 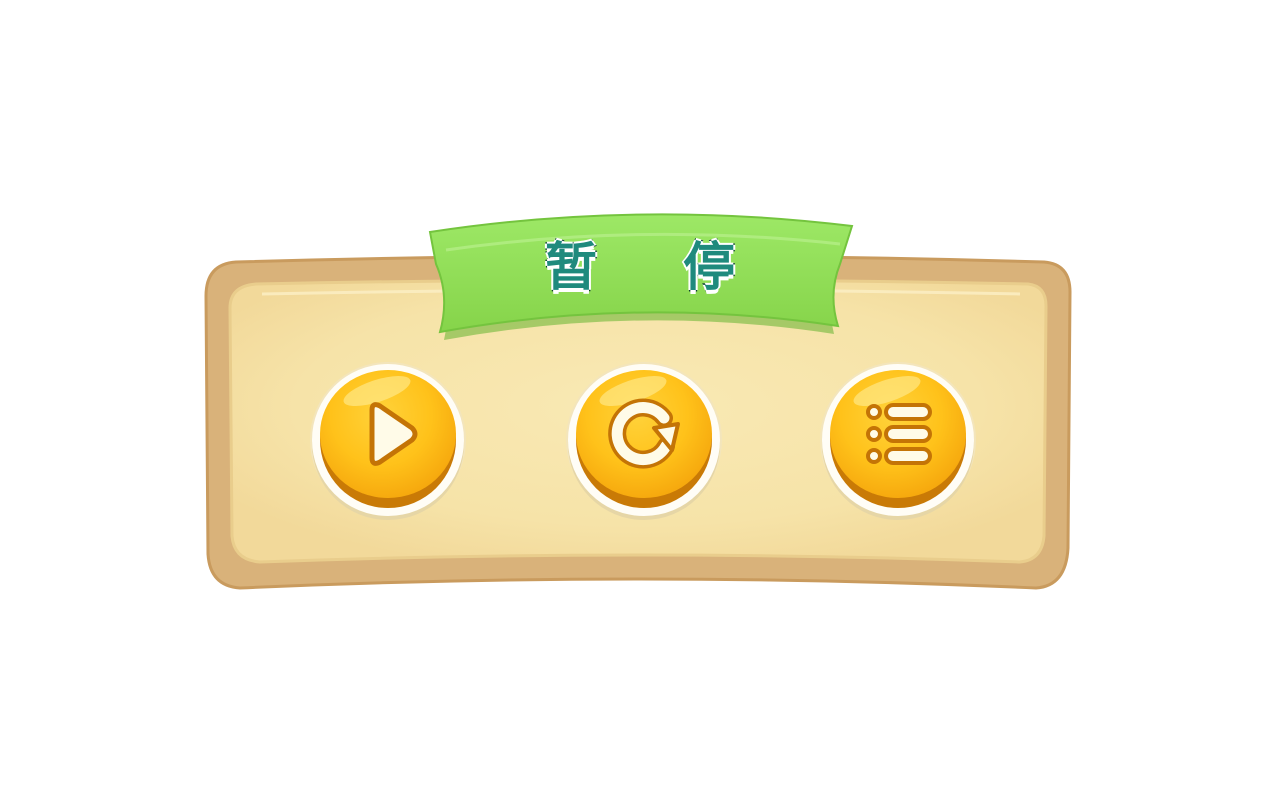 I want to click on restart-icon, so click(x=644, y=433).